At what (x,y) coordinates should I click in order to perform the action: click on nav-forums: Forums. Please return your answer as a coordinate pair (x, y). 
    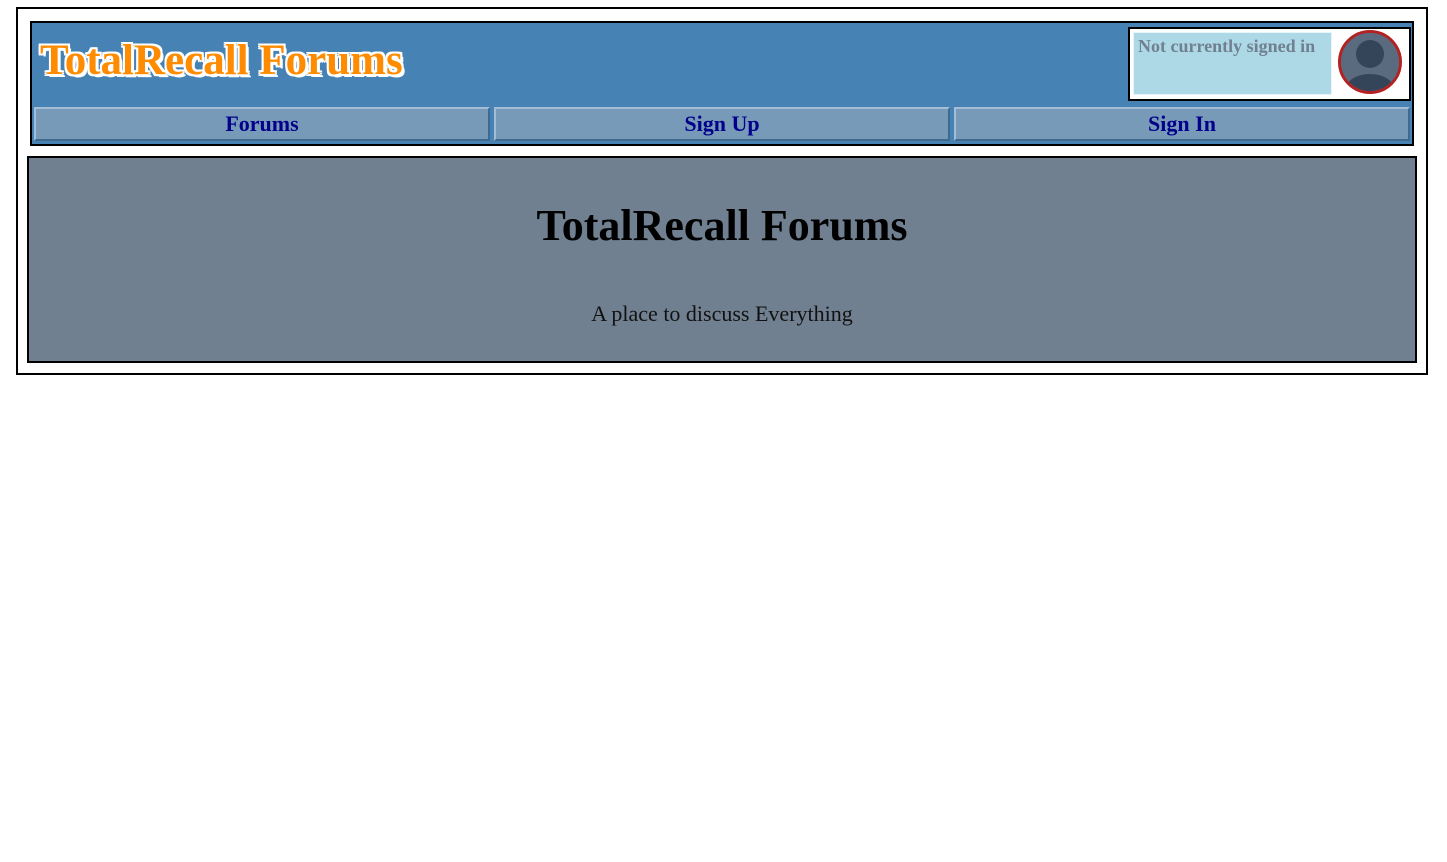
    Looking at the image, I should click on (262, 124).